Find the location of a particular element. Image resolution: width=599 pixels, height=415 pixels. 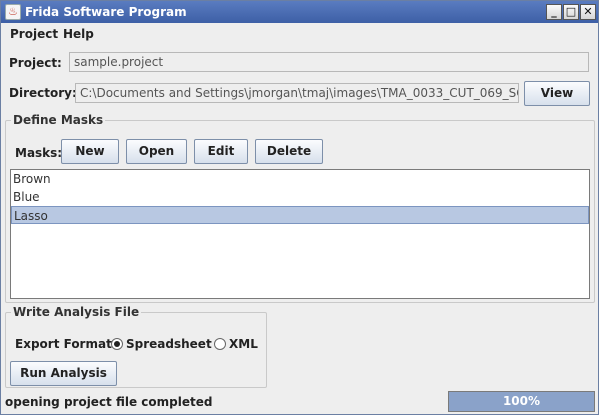

view-button: View is located at coordinates (557, 93).